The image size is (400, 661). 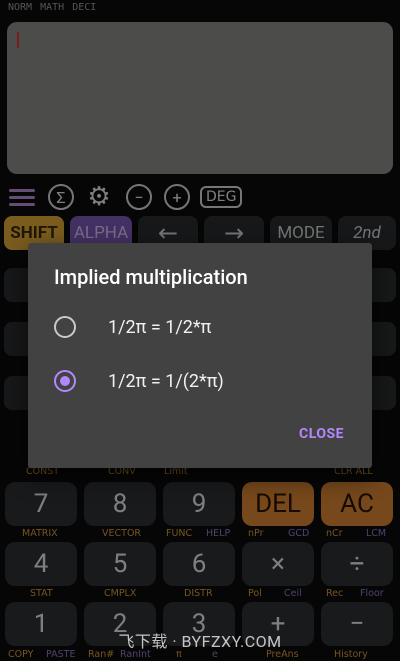 I want to click on option-grouped-denominator: 1/2π = 1/(2*π), so click(x=204, y=381).